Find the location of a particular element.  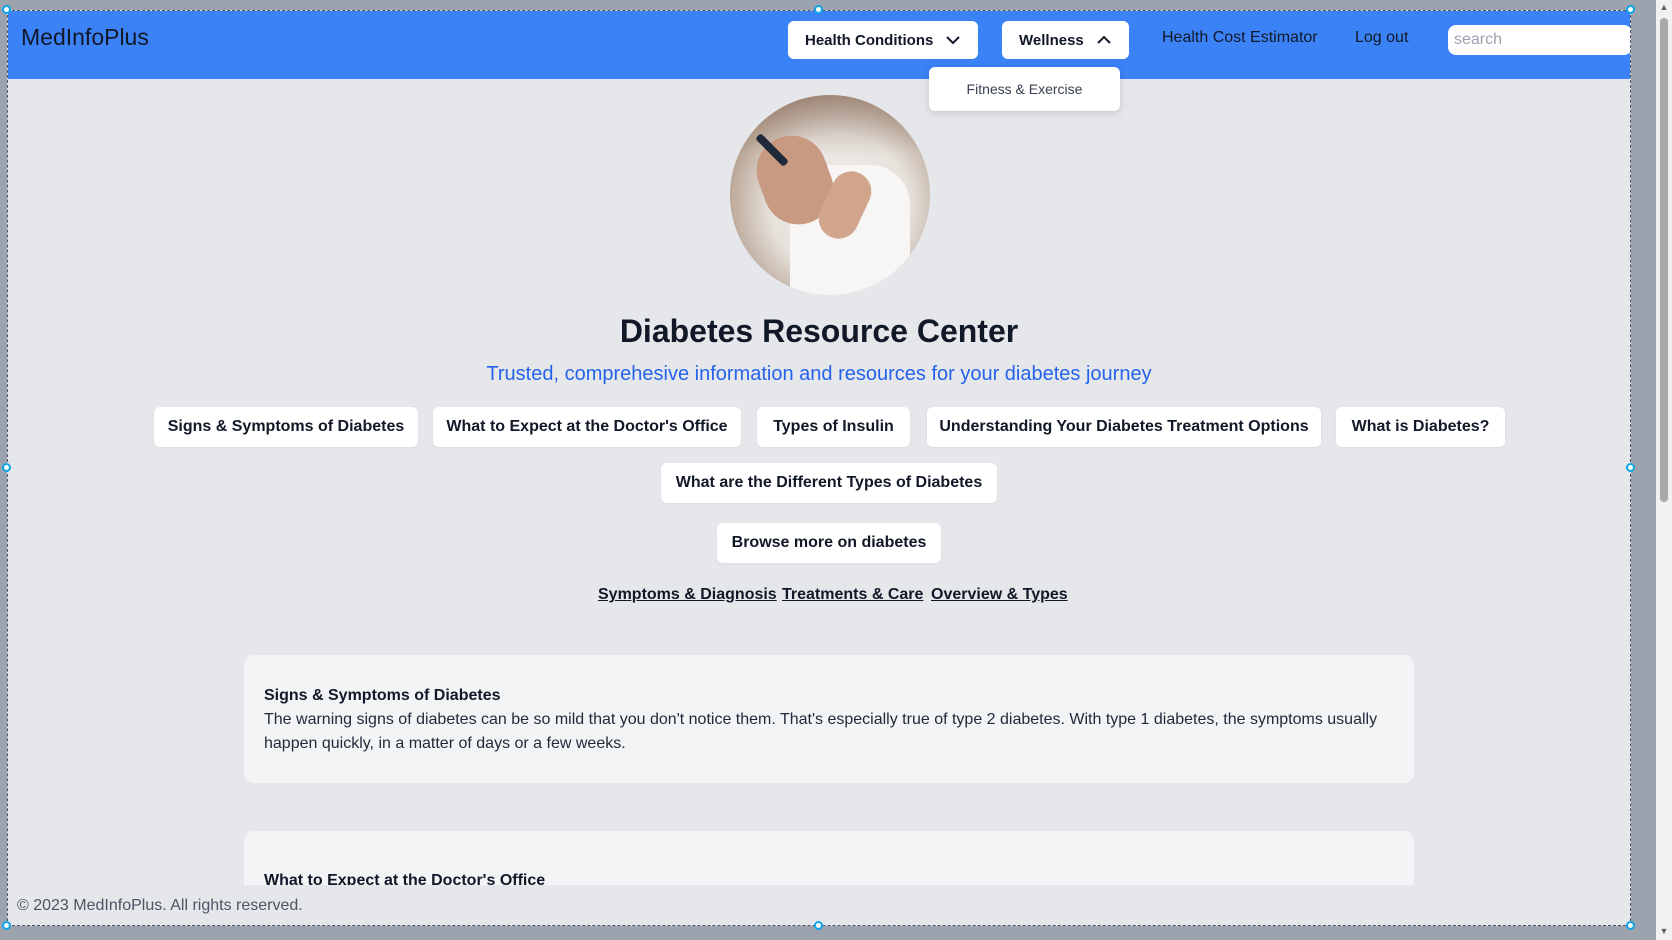

scrollbar: ▲ ▼ is located at coordinates (1664, 470).